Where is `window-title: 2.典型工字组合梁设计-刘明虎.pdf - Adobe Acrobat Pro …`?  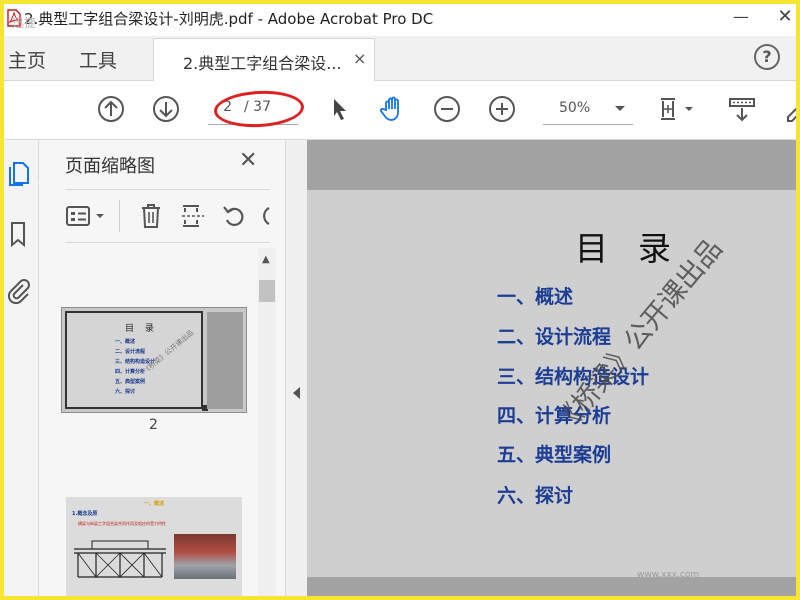
window-title: 2.典型工字组合梁设计-刘明虎.pdf - Adobe Acrobat Pro … is located at coordinates (229, 19).